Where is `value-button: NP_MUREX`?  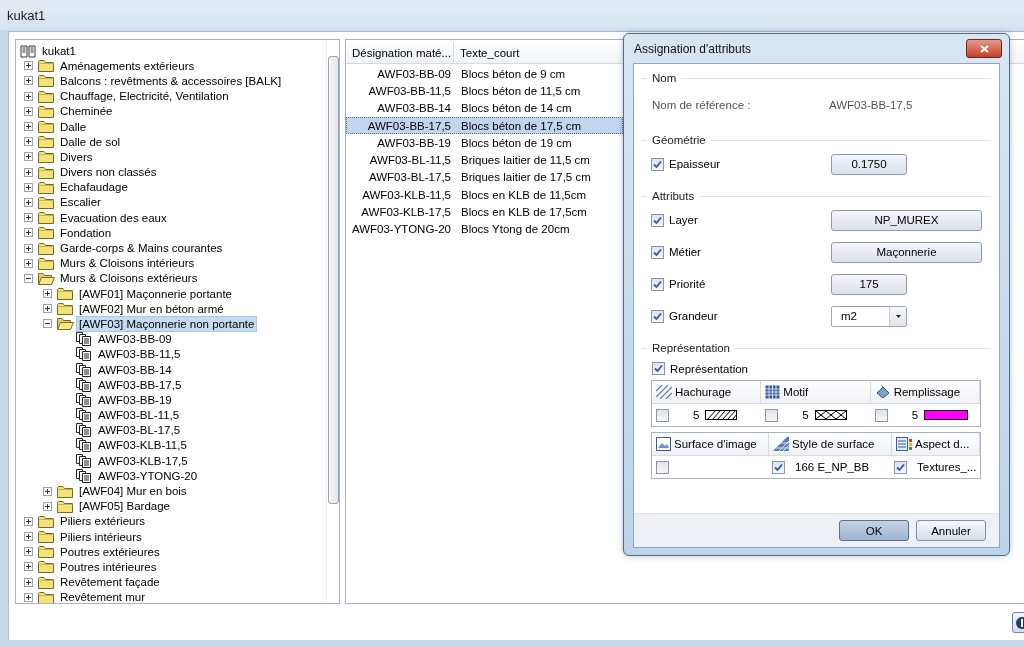 value-button: NP_MUREX is located at coordinates (906, 220).